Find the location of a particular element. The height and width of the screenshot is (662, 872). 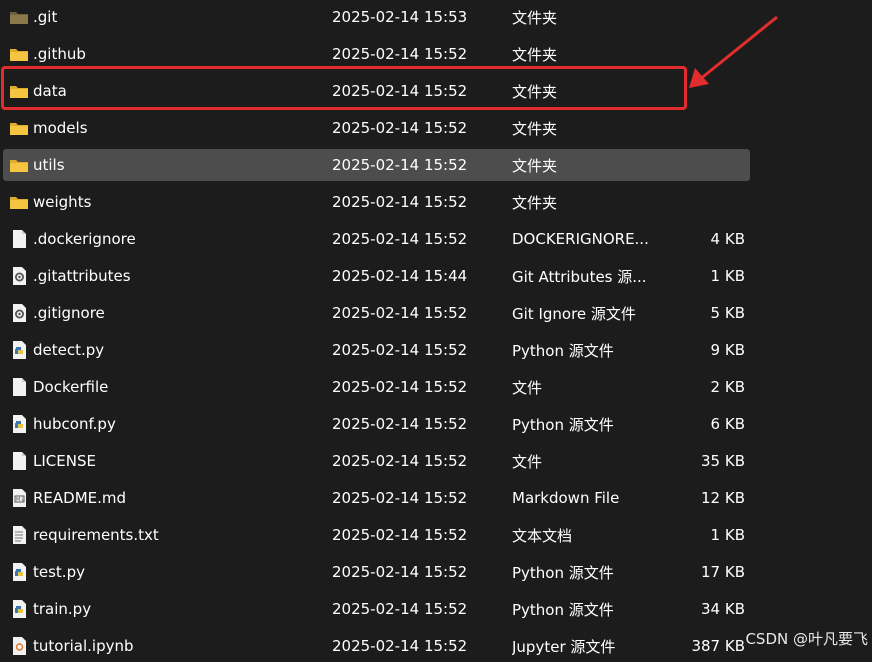

file-row: utils 2025-02-14 15:52 文件夹 is located at coordinates (376, 165).